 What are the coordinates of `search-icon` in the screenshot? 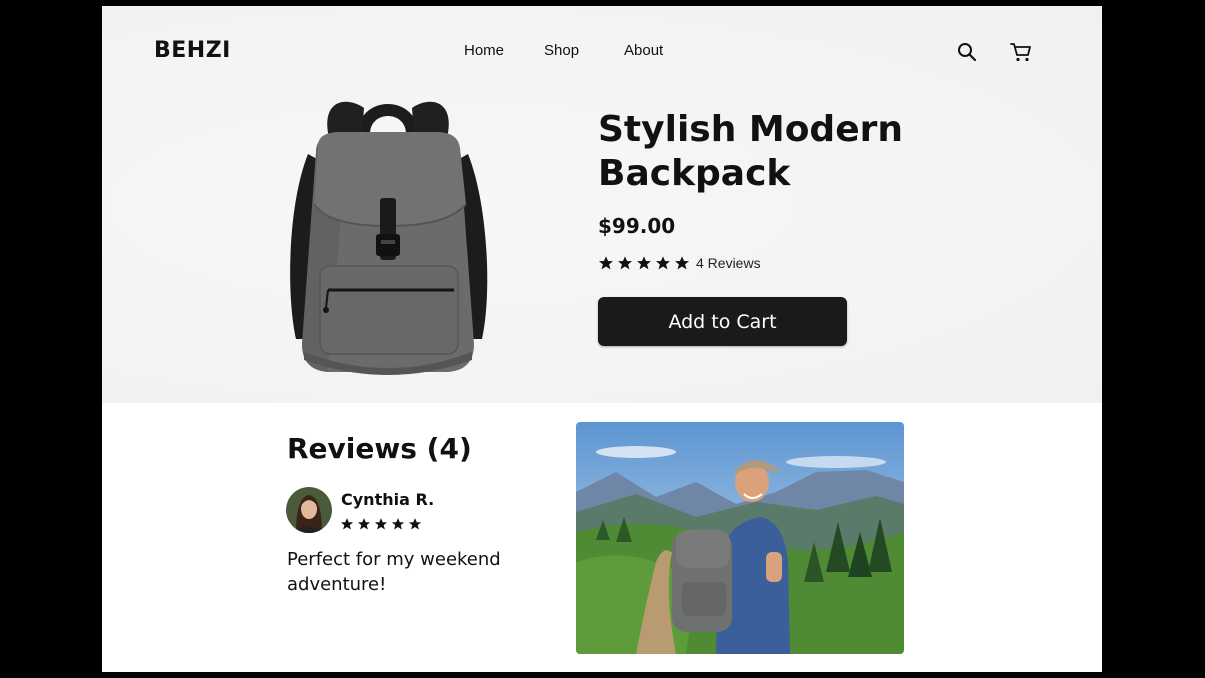 It's located at (967, 52).